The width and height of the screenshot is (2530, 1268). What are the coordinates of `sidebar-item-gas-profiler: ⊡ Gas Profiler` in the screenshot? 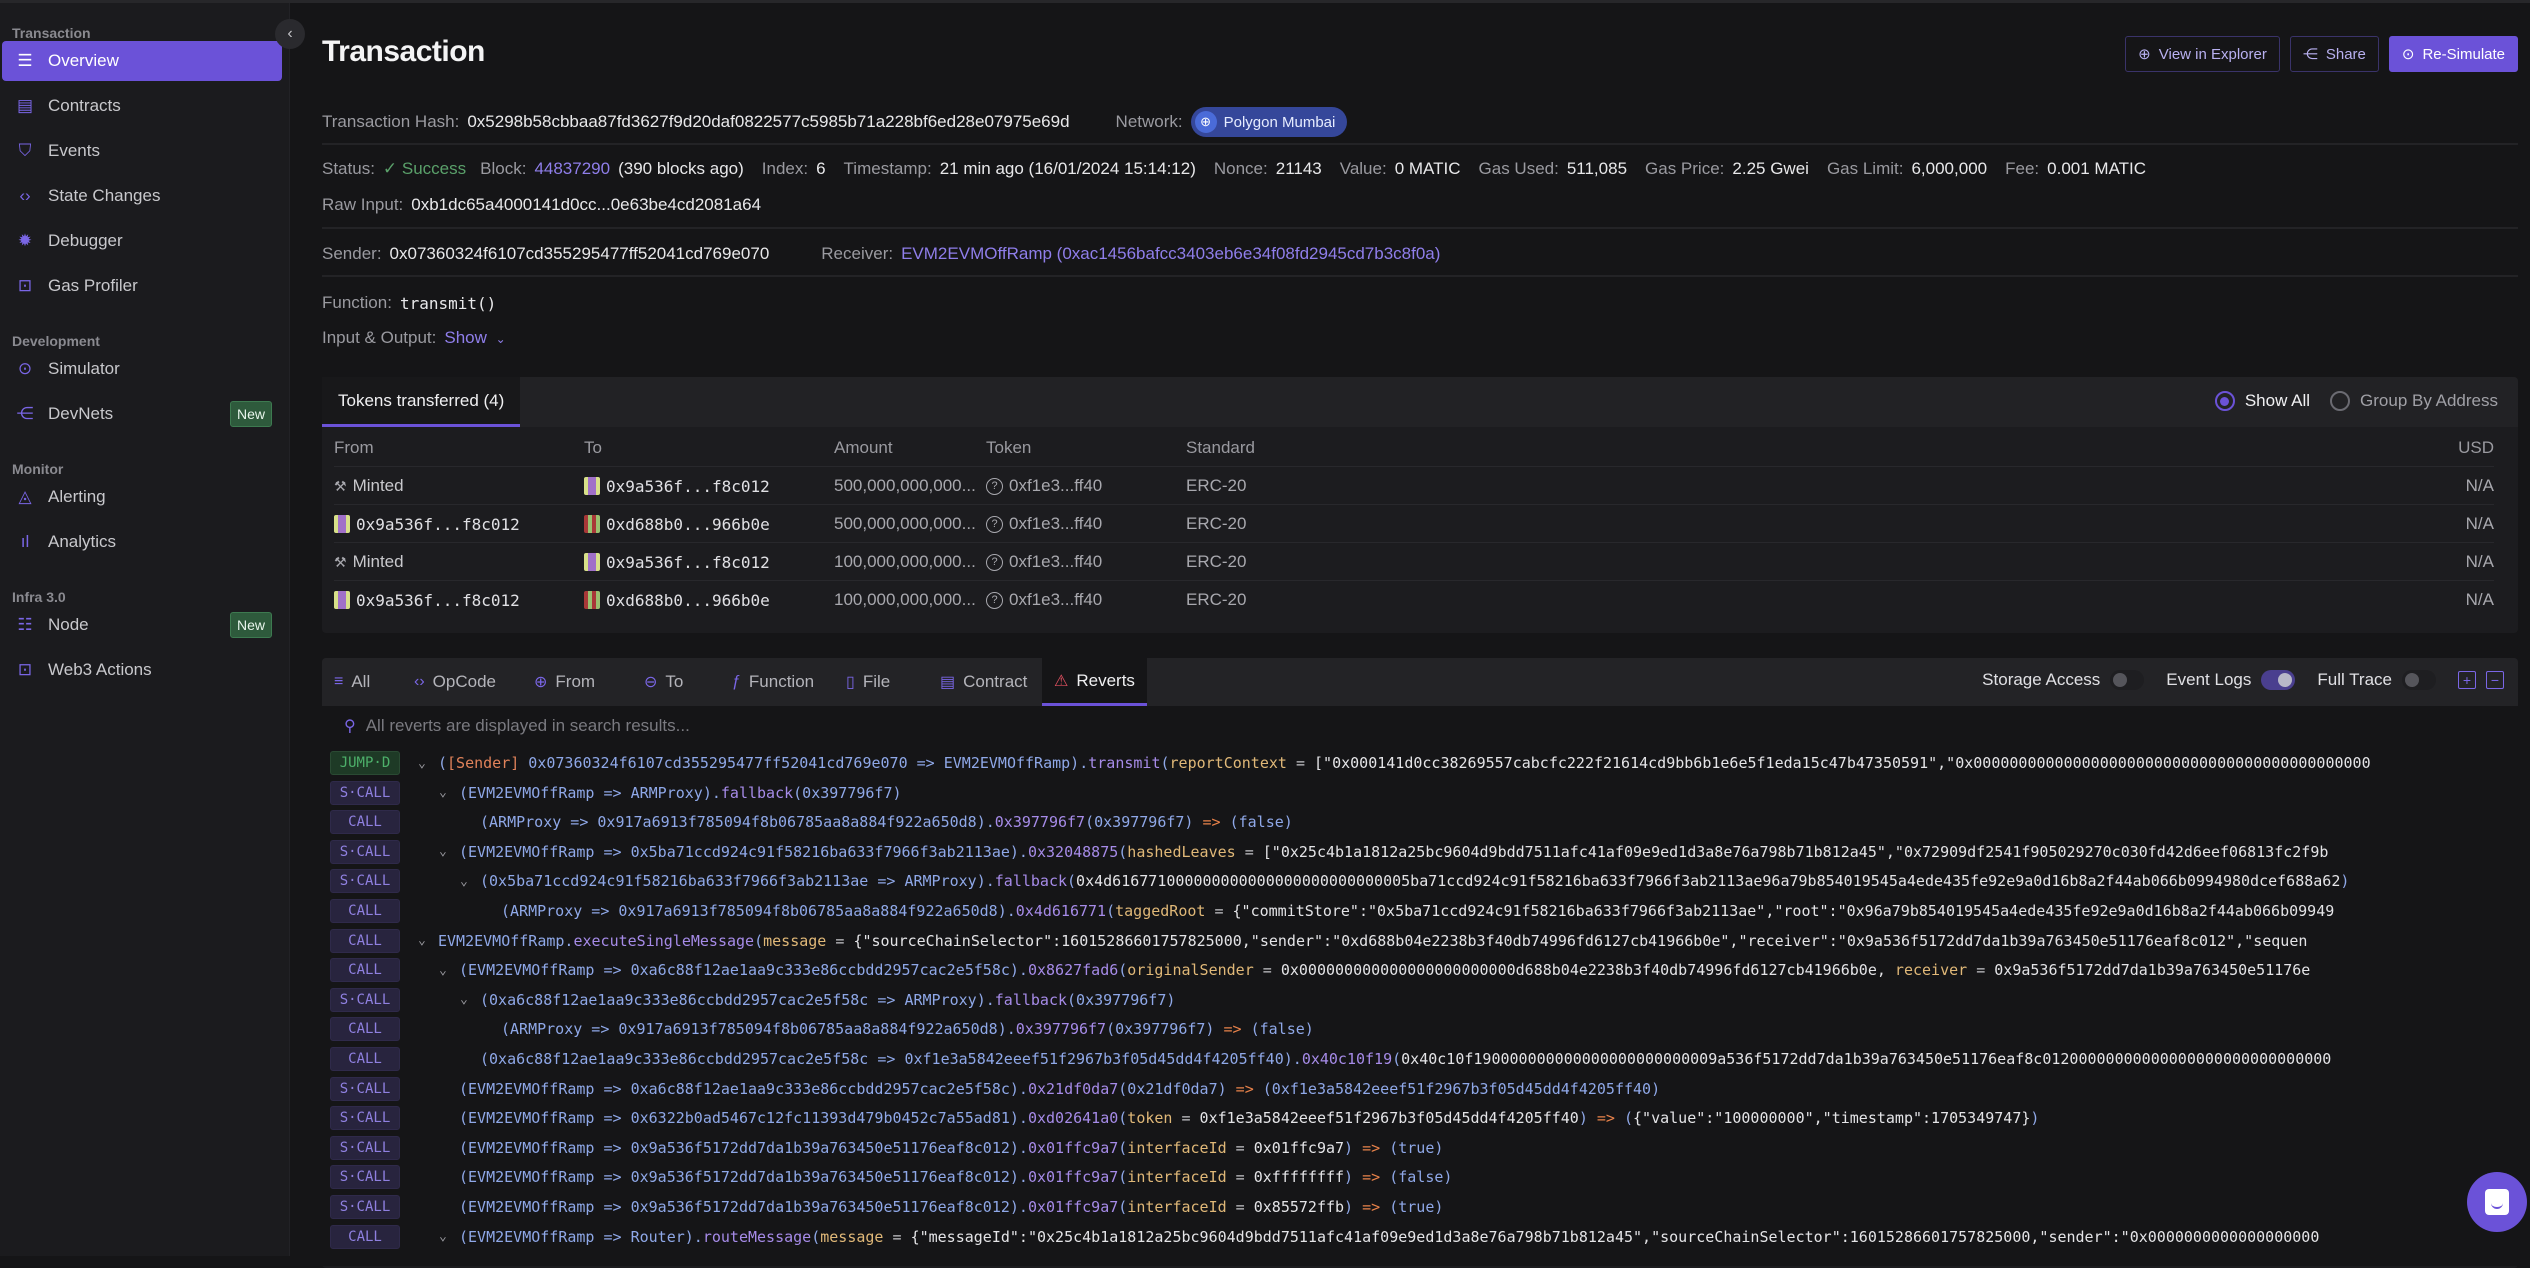 It's located at (142, 286).